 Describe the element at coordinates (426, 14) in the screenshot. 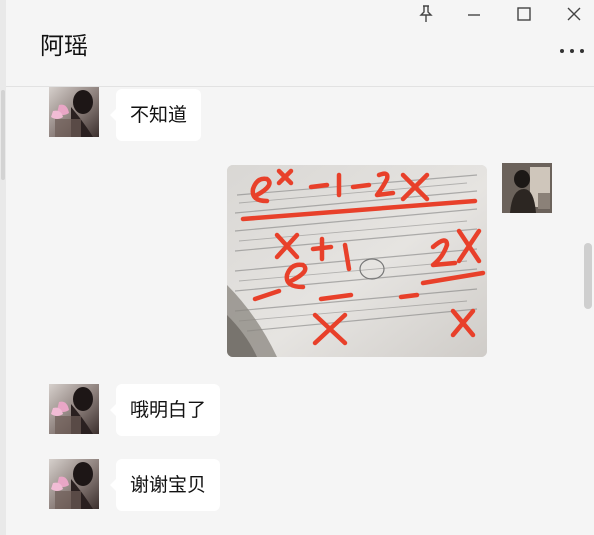

I see `pin-icon` at that location.